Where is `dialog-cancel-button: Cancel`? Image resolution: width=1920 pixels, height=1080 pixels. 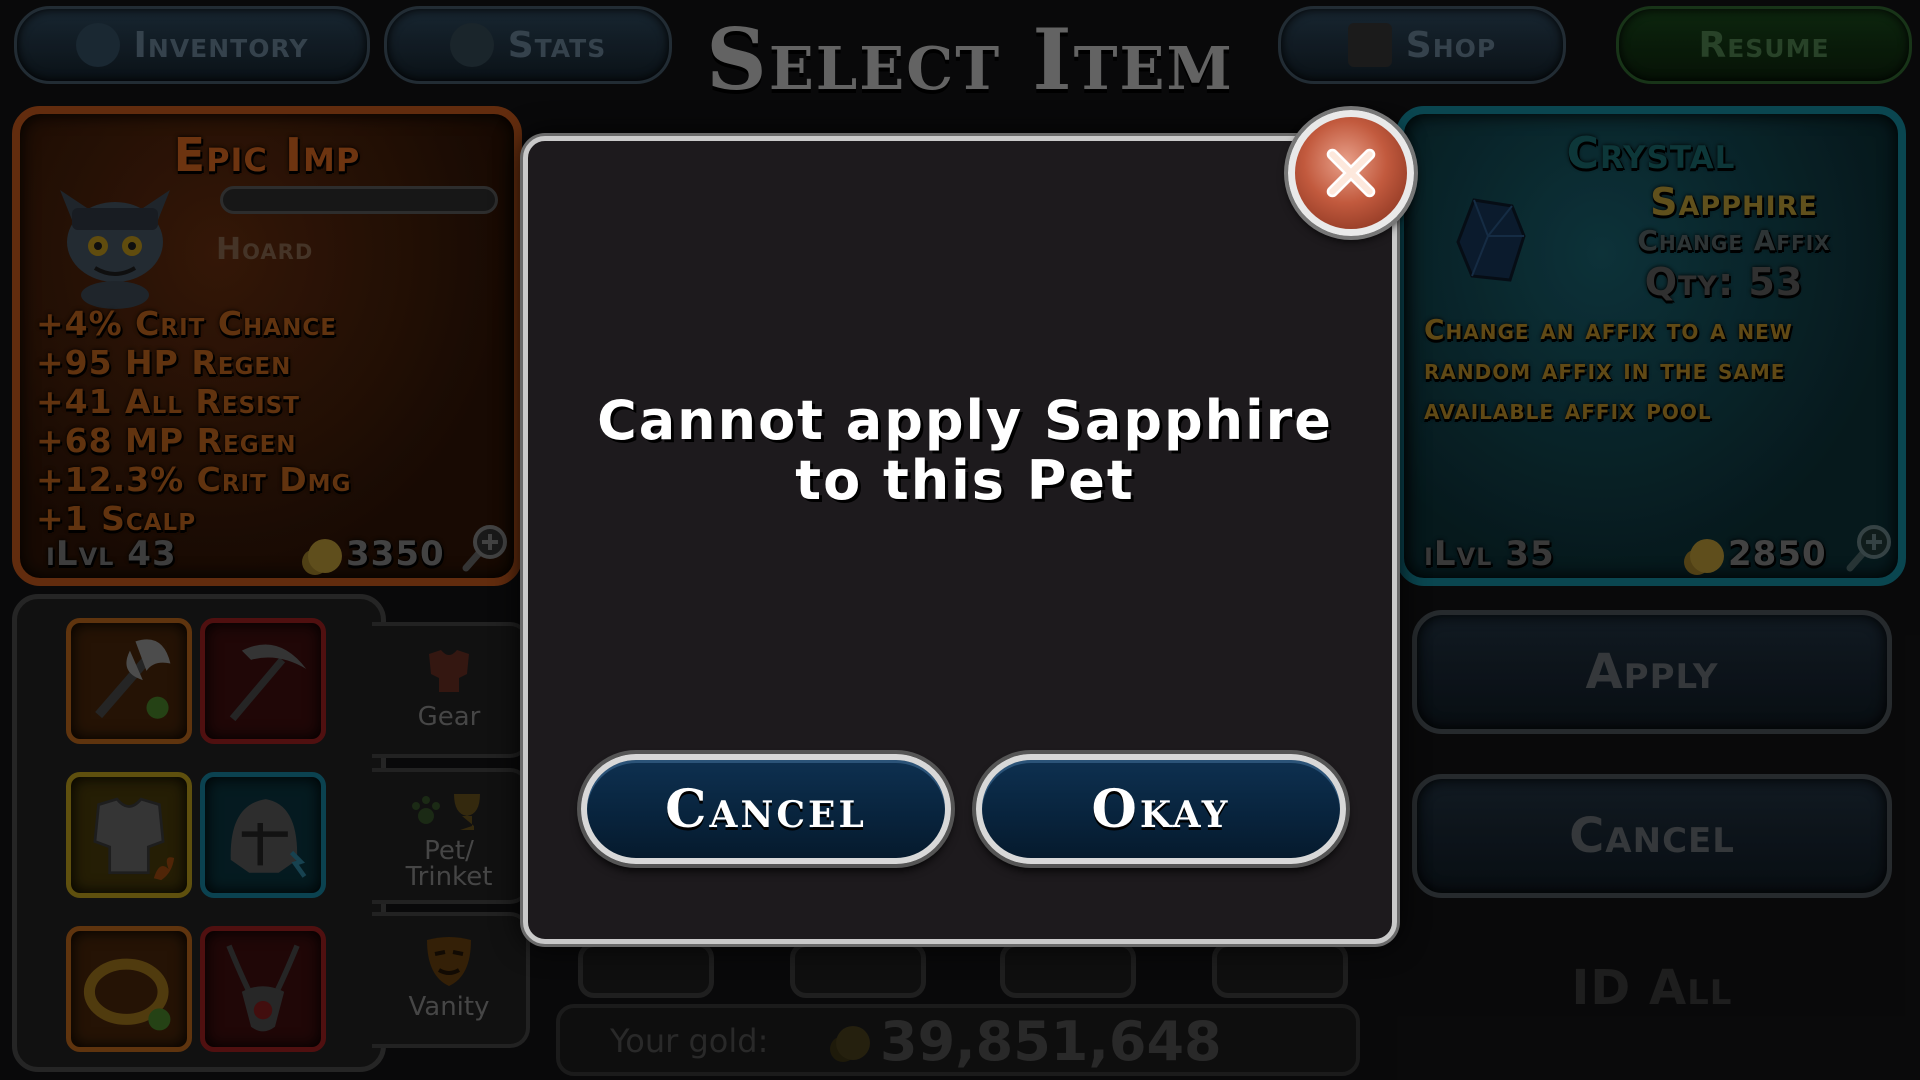 dialog-cancel-button: Cancel is located at coordinates (766, 809).